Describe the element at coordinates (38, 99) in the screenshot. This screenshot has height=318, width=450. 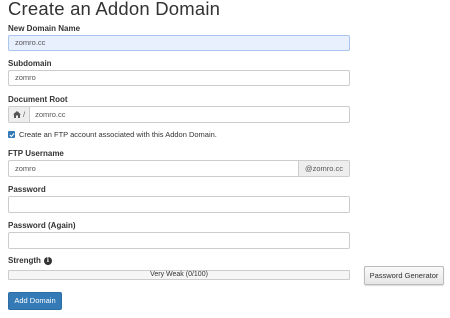
I see `document-root-label: Document Root` at that location.